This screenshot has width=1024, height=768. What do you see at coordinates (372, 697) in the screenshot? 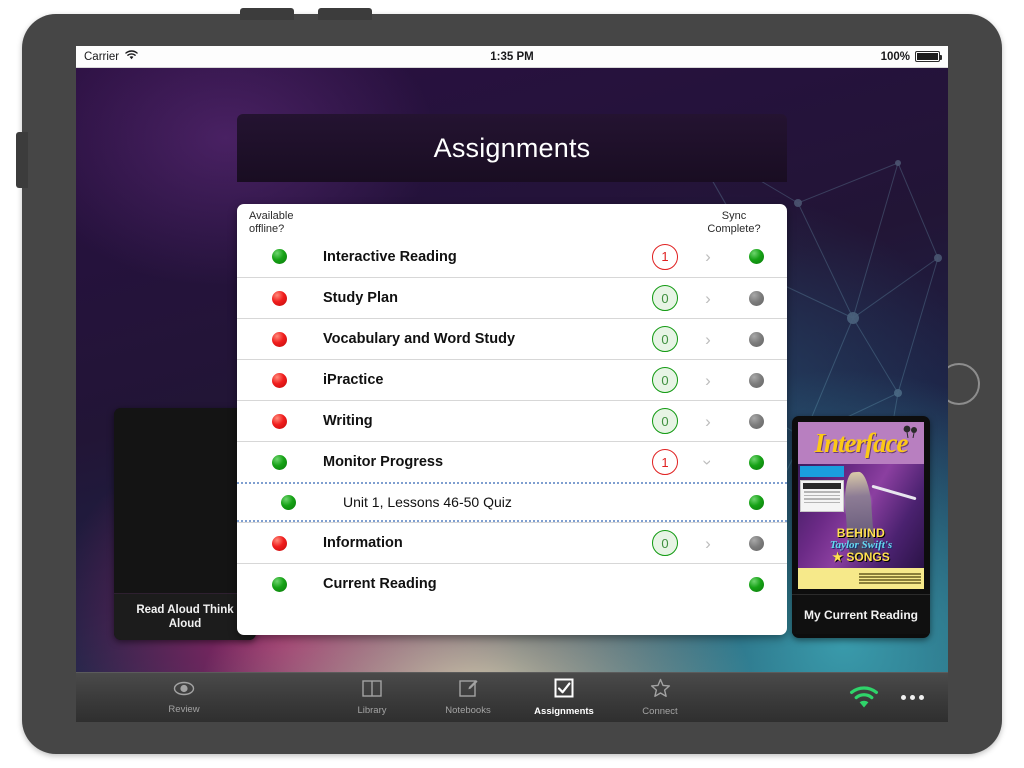
I see `tab-library: Library` at bounding box center [372, 697].